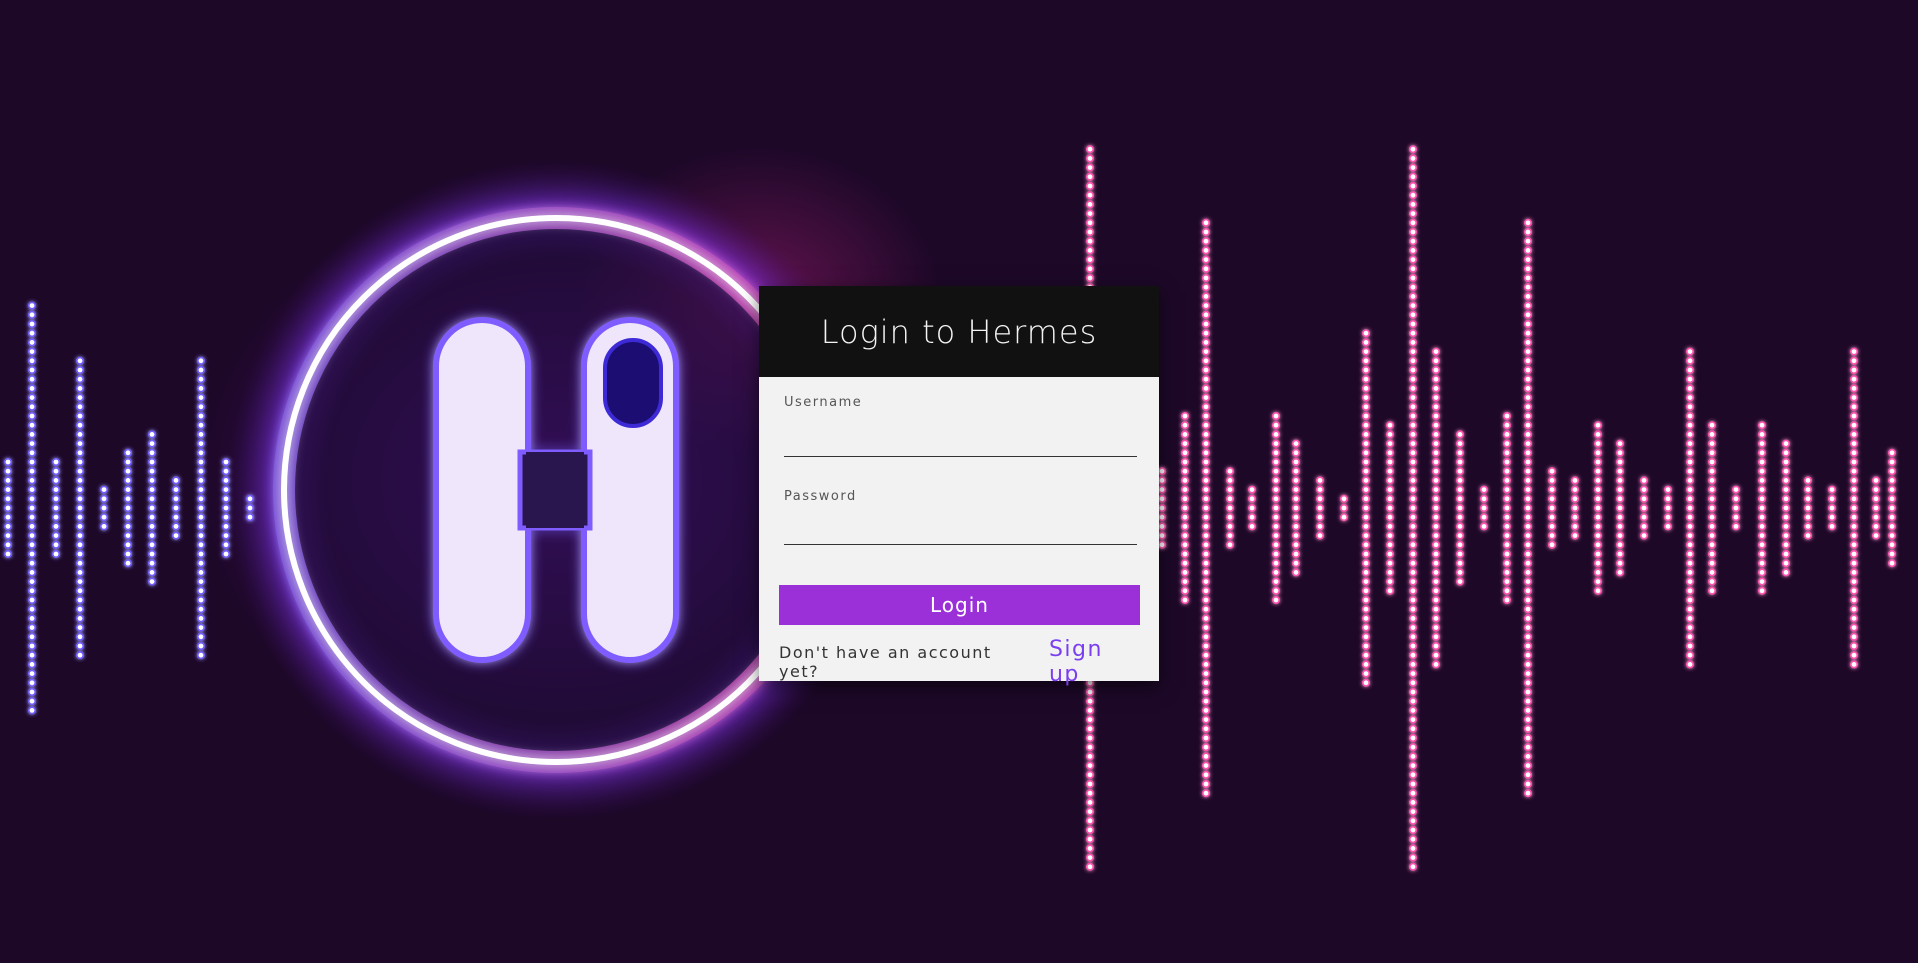 Image resolution: width=1918 pixels, height=963 pixels. What do you see at coordinates (960, 442) in the screenshot?
I see `username-input` at bounding box center [960, 442].